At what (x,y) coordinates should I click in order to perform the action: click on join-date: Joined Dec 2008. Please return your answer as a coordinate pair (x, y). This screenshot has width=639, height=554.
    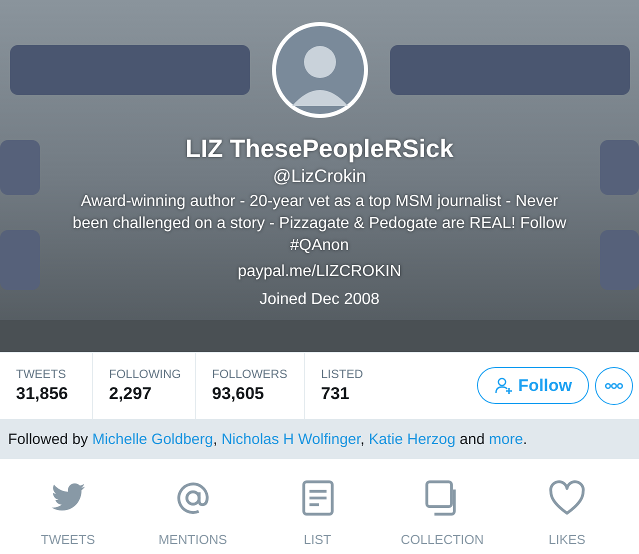
    Looking at the image, I should click on (319, 300).